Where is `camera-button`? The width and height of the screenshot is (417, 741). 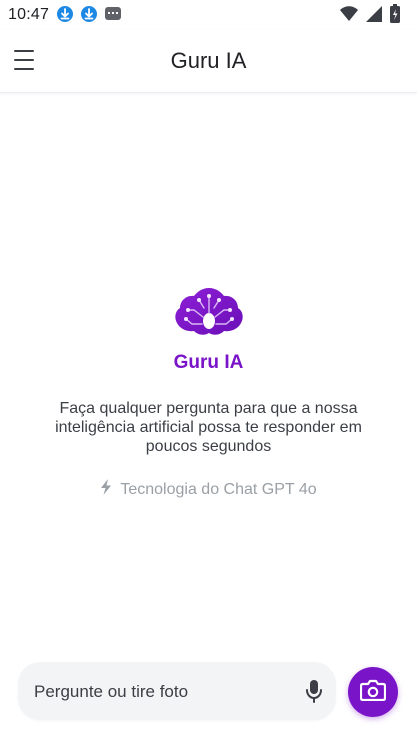
camera-button is located at coordinates (373, 692).